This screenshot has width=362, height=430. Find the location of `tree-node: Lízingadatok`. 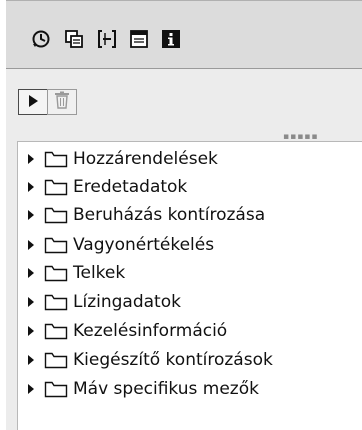

tree-node: Lízingadatok is located at coordinates (188, 302).